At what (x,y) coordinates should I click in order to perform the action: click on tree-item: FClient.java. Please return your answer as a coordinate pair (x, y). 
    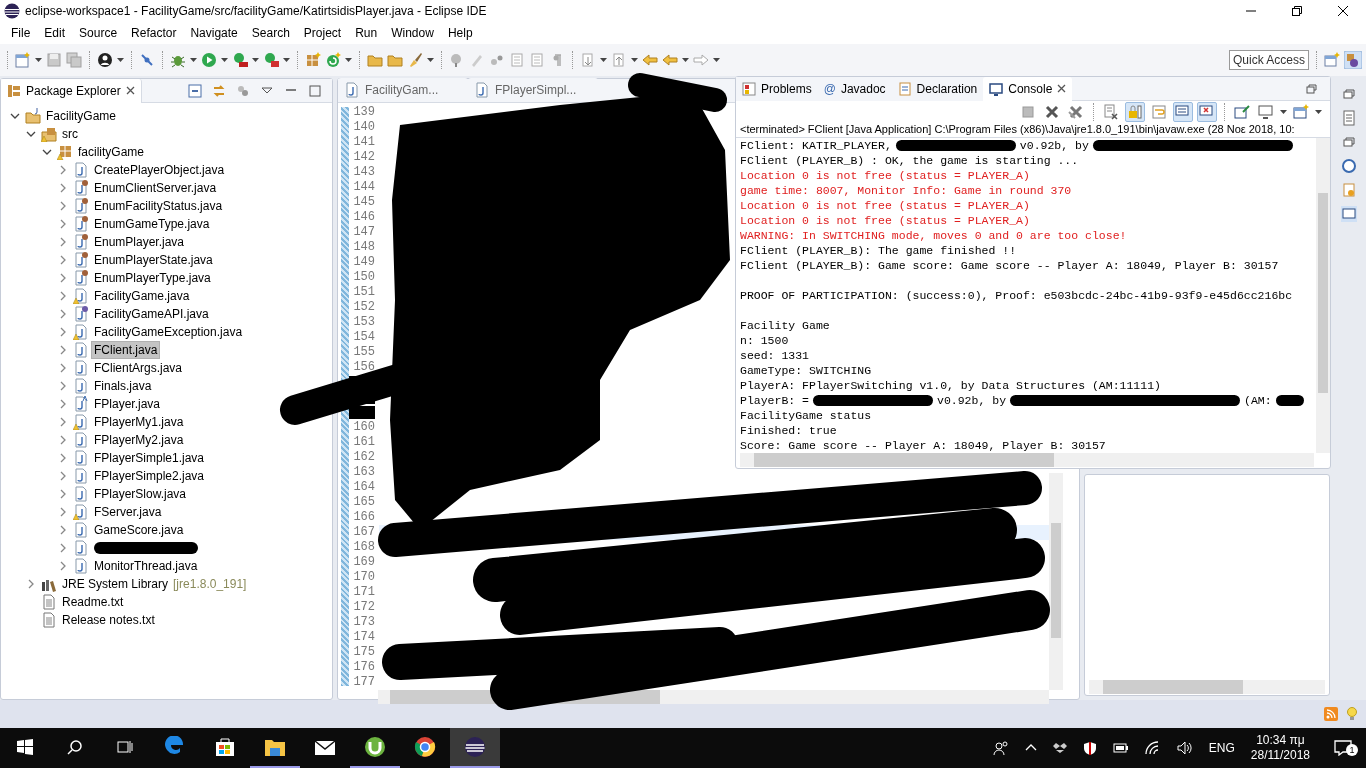
    Looking at the image, I should click on (126, 350).